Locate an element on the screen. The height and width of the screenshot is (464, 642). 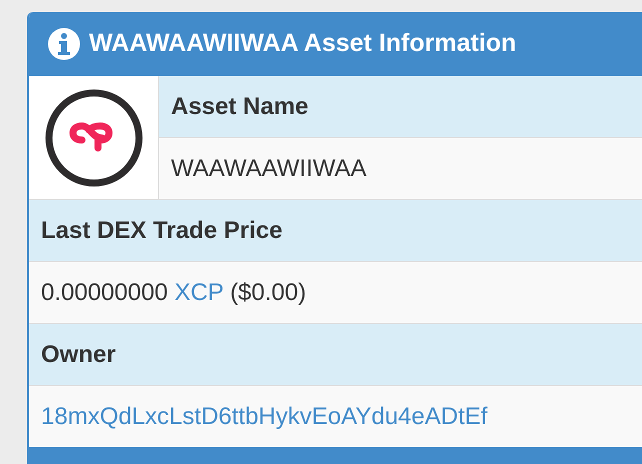
currency-link: XCP is located at coordinates (199, 292).